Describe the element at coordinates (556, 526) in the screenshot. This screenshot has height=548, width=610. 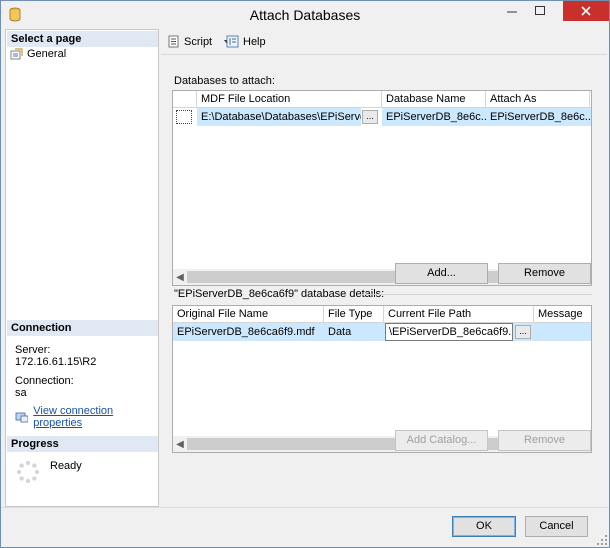
I see `cancel-button: Cancel` at that location.